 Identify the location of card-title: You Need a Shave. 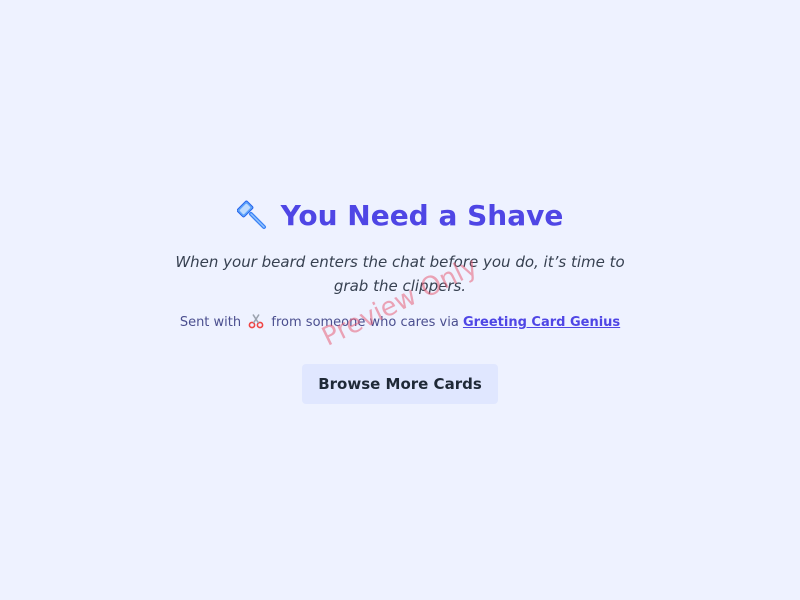
(422, 215).